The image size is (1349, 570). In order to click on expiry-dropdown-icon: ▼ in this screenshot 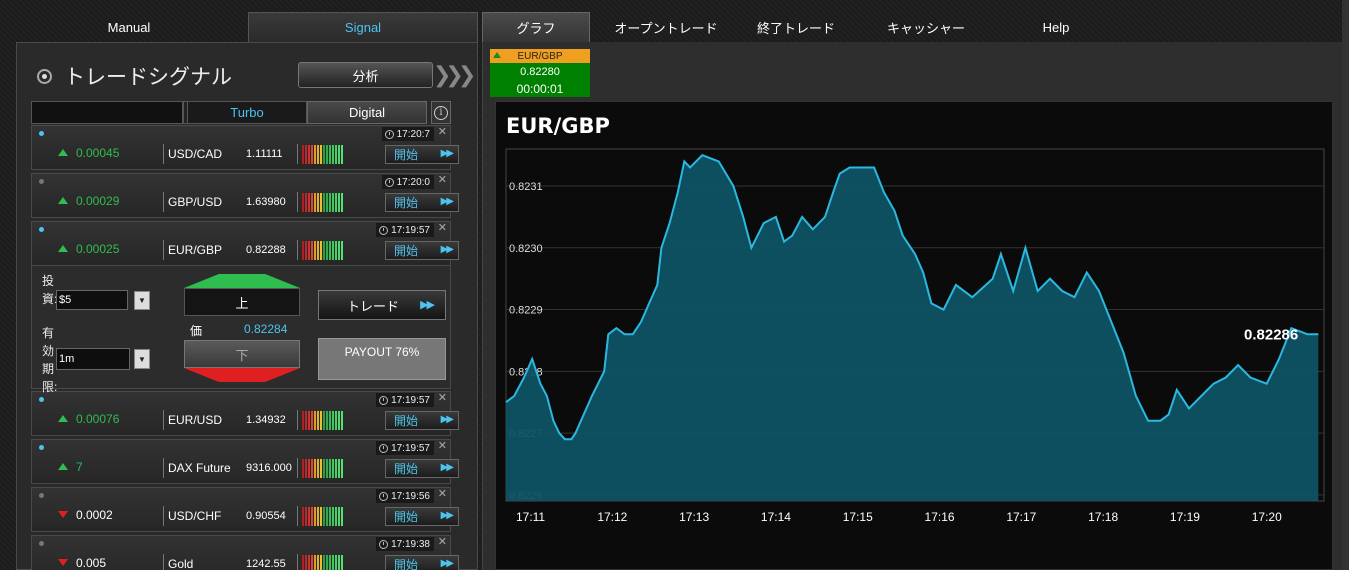, I will do `click(142, 359)`.